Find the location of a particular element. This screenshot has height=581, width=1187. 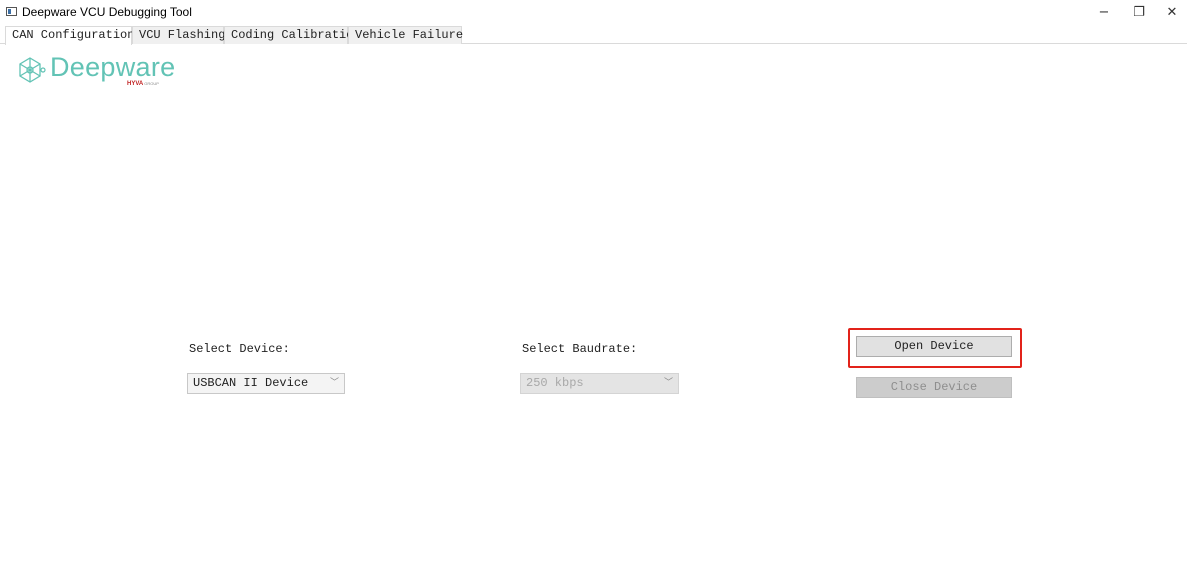

logo-sub-brand: HYVAGROUP is located at coordinates (143, 84).